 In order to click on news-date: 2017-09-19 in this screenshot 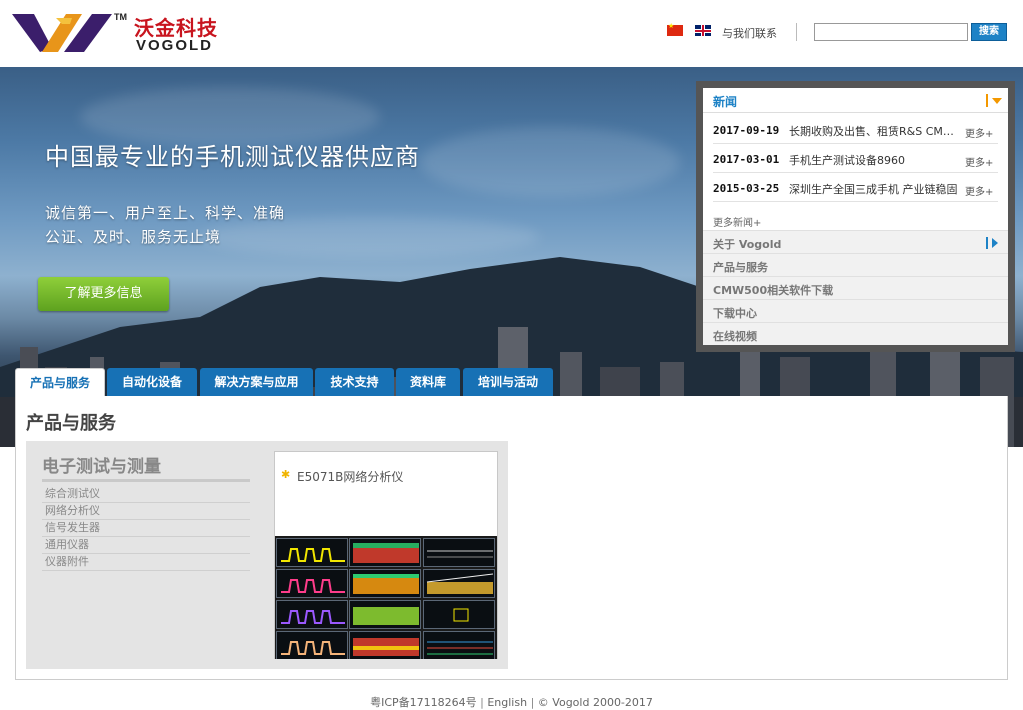, I will do `click(746, 130)`.